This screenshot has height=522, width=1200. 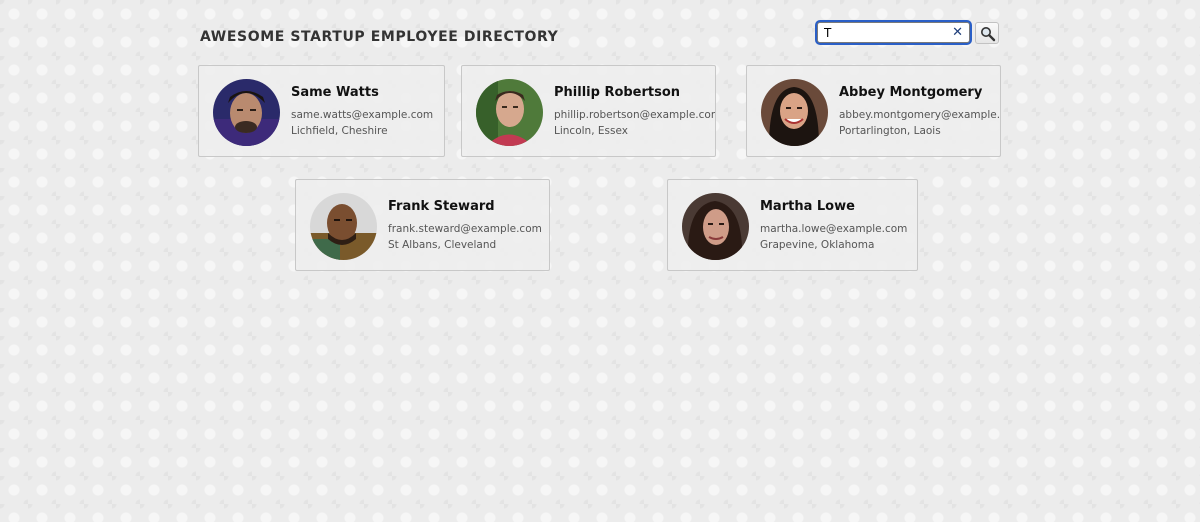 I want to click on search-input, so click(x=883, y=32).